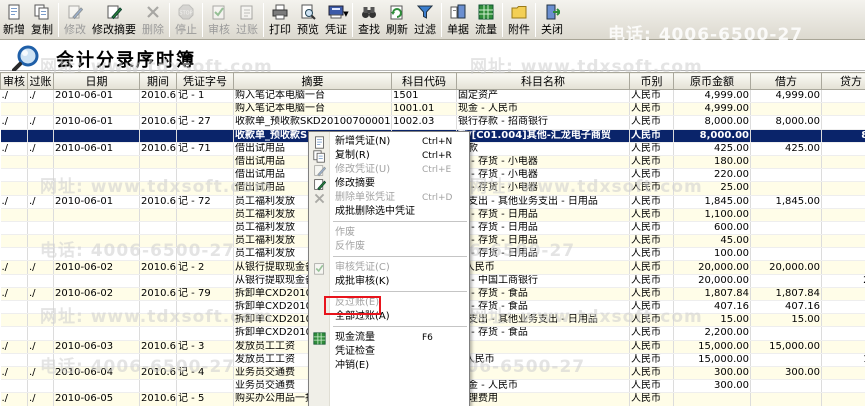  What do you see at coordinates (40, 81) in the screenshot?
I see `column-header: 过账` at bounding box center [40, 81].